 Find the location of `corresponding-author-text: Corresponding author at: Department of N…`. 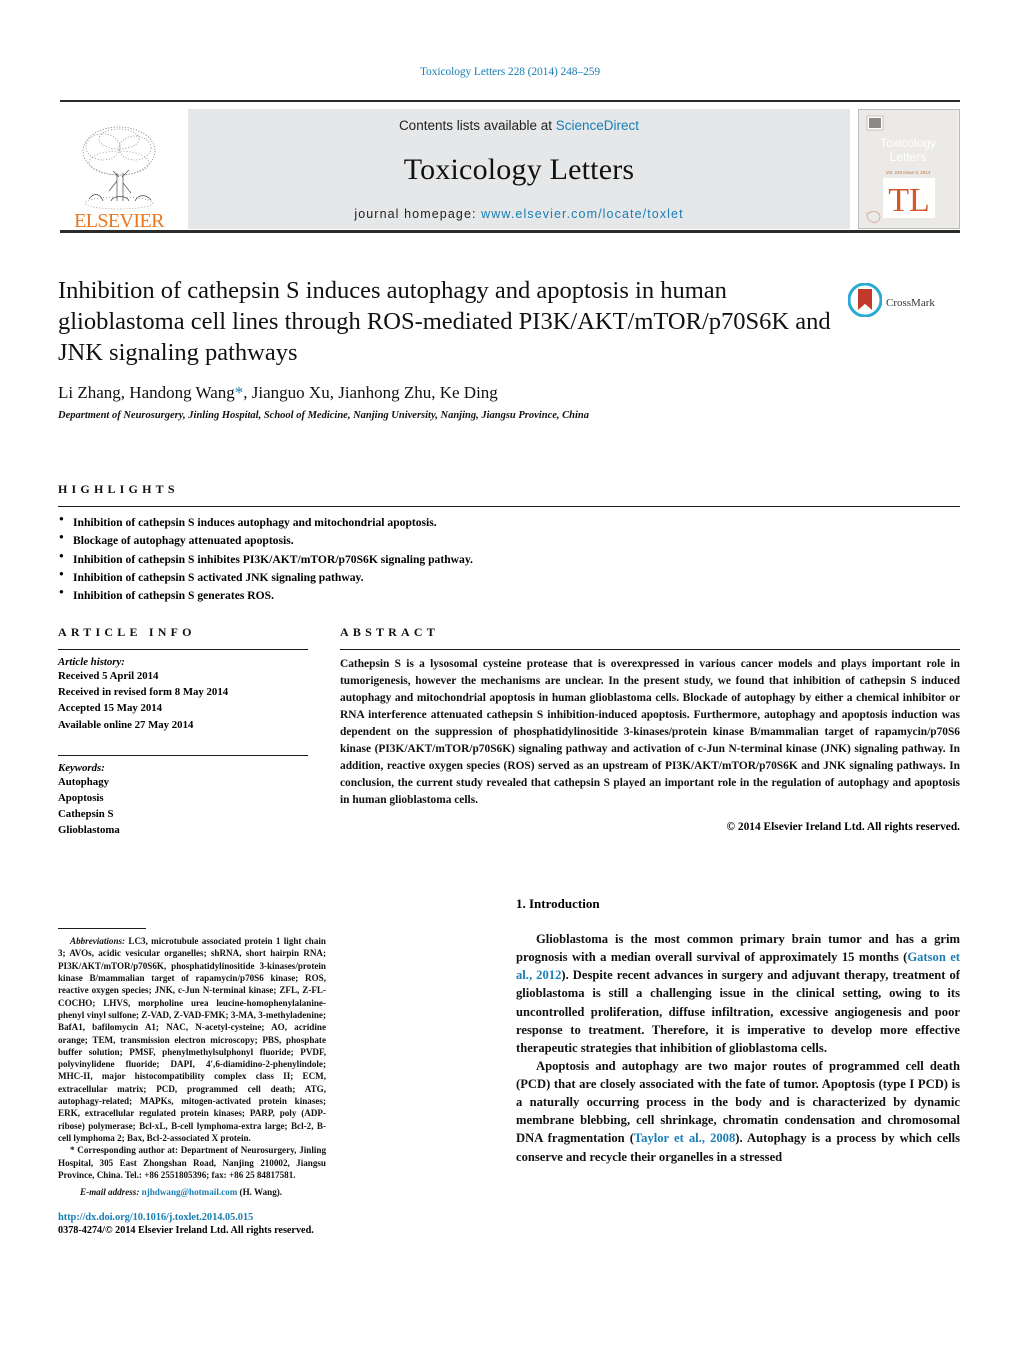

corresponding-author-text: Corresponding author at: Department of N… is located at coordinates (192, 1162).